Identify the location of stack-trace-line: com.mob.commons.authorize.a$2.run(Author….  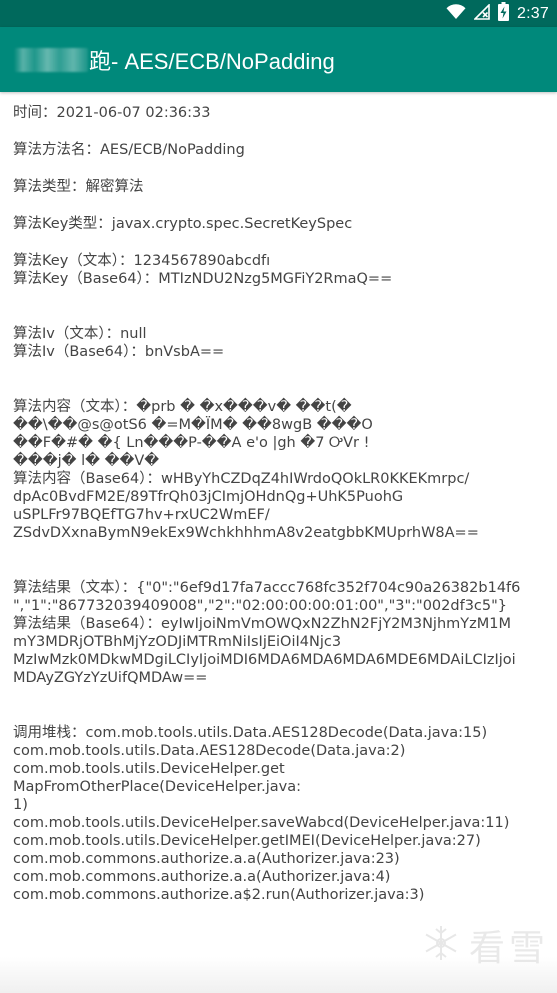
(219, 895).